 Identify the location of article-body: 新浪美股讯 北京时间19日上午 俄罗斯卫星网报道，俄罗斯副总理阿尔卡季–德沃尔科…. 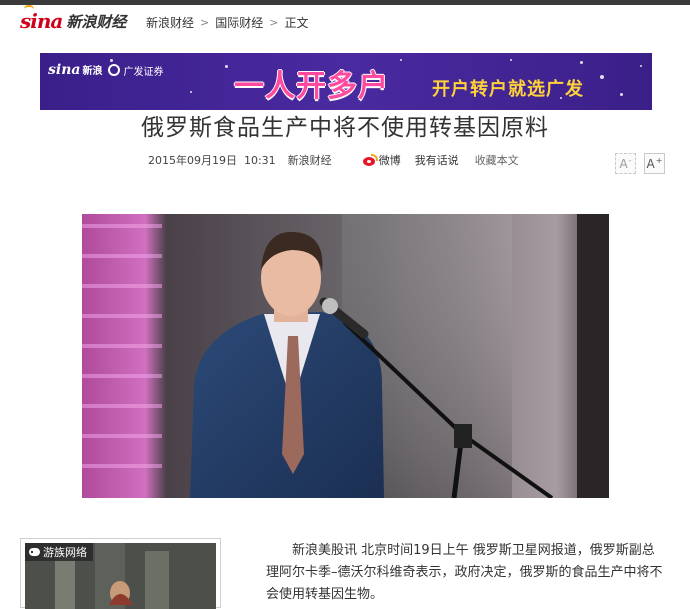
(466, 573).